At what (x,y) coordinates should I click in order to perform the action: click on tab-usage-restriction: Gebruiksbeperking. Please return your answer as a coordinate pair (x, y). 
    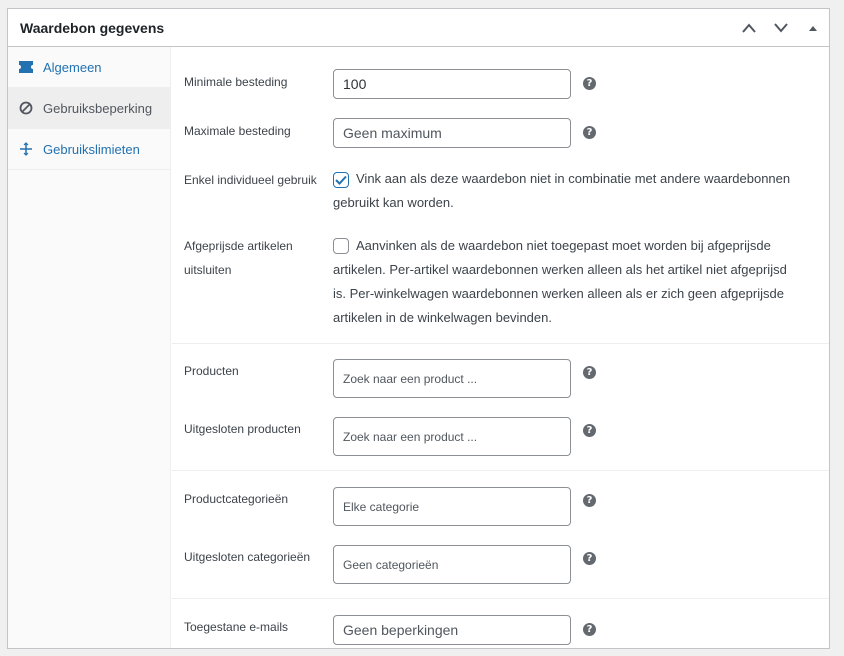
    Looking at the image, I should click on (89, 108).